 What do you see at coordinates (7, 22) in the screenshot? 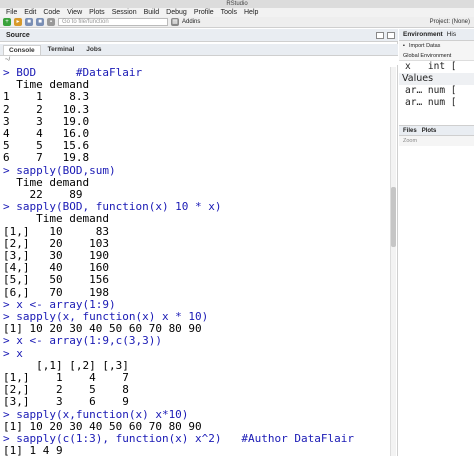
I see `new-file-icon: +` at bounding box center [7, 22].